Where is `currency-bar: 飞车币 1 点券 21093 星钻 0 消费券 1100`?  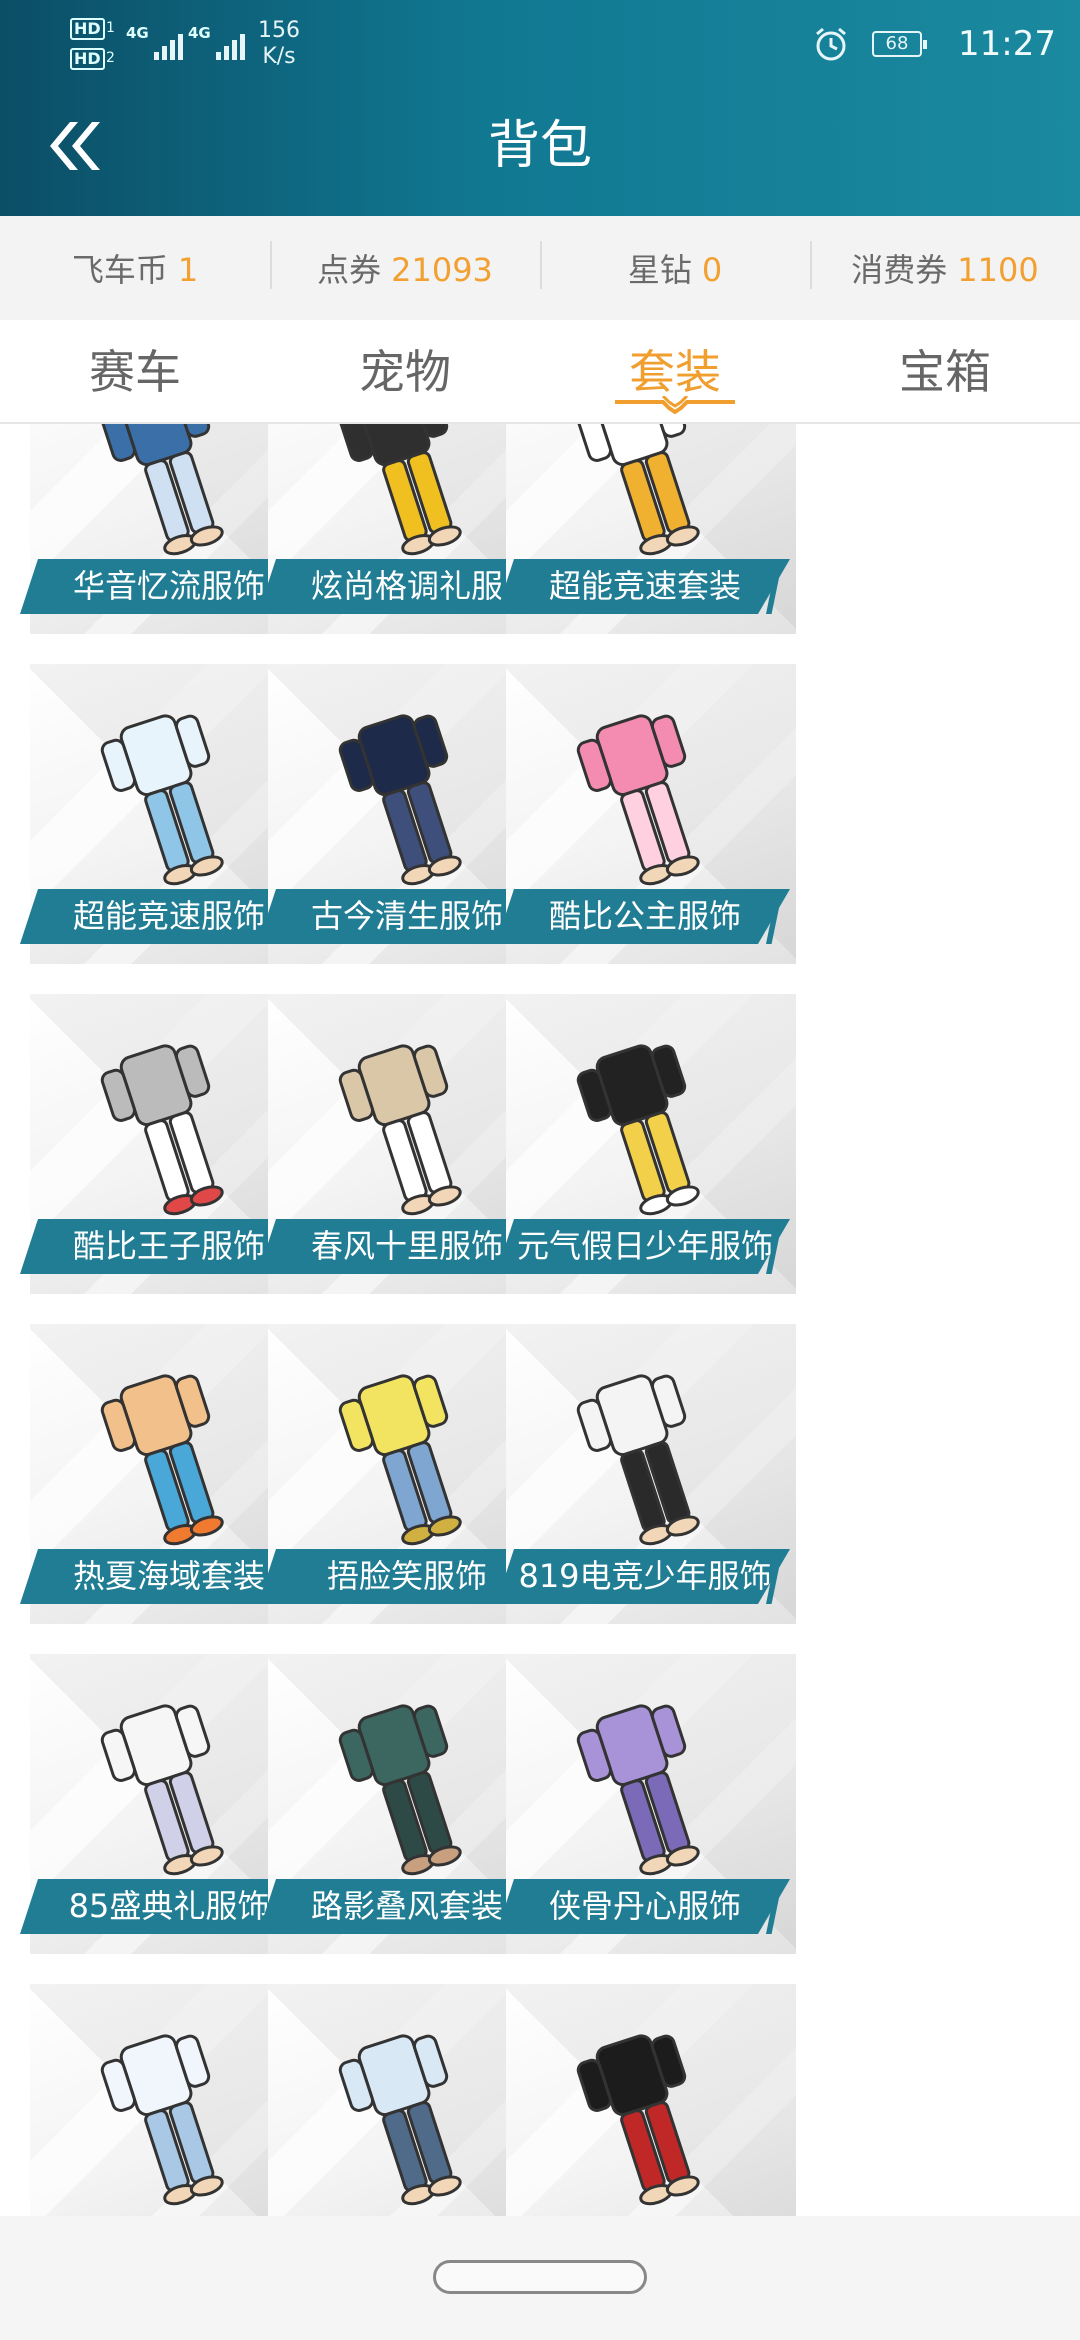 currency-bar: 飞车币 1 点券 21093 星钻 0 消费券 1100 is located at coordinates (540, 268).